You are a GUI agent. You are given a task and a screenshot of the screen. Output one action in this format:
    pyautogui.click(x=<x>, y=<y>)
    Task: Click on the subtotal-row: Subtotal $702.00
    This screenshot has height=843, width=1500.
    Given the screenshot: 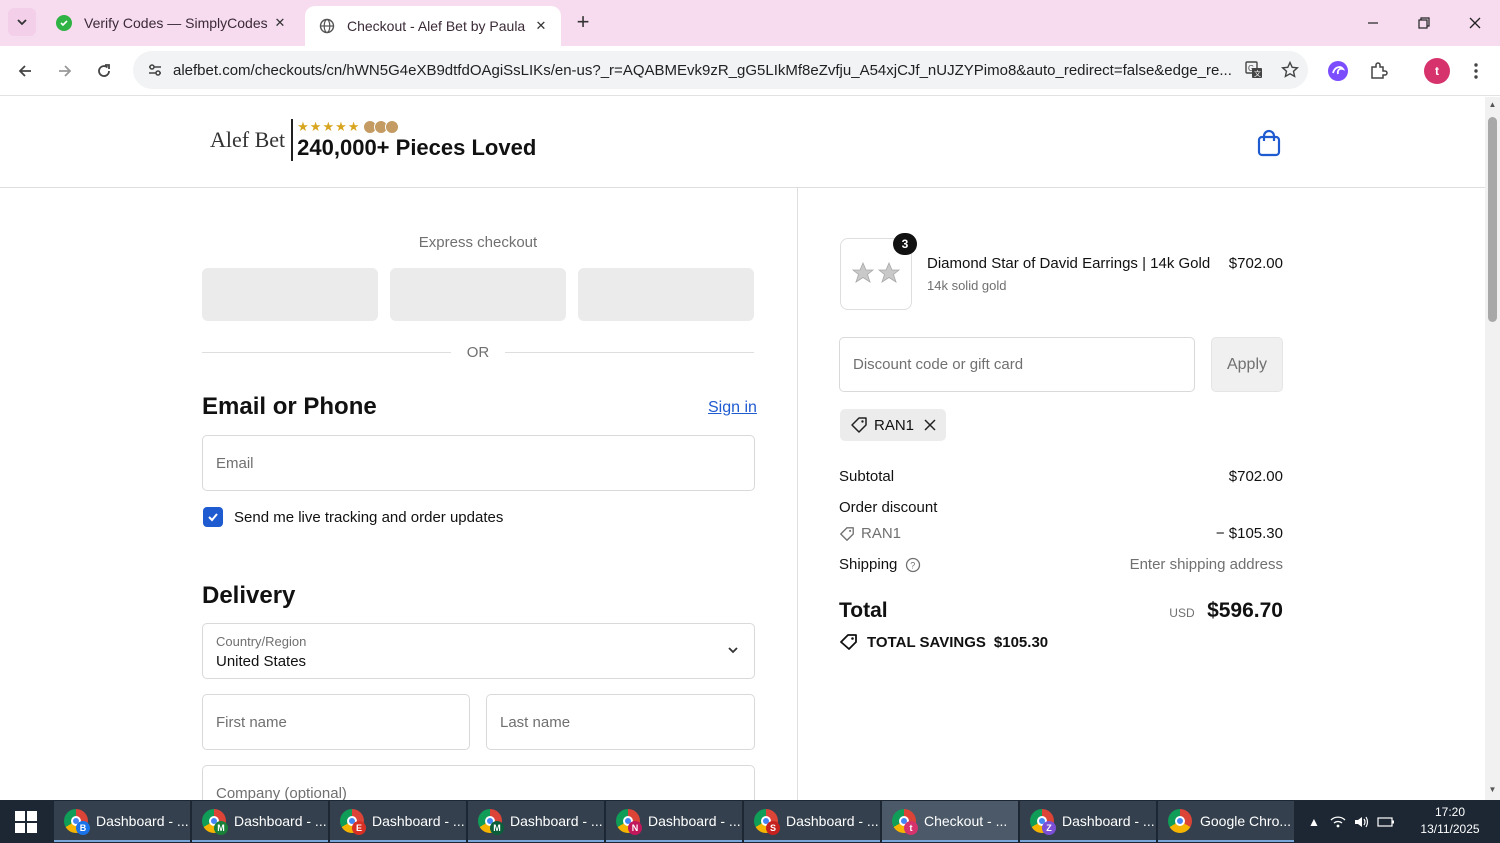 What is the action you would take?
    pyautogui.click(x=1061, y=476)
    